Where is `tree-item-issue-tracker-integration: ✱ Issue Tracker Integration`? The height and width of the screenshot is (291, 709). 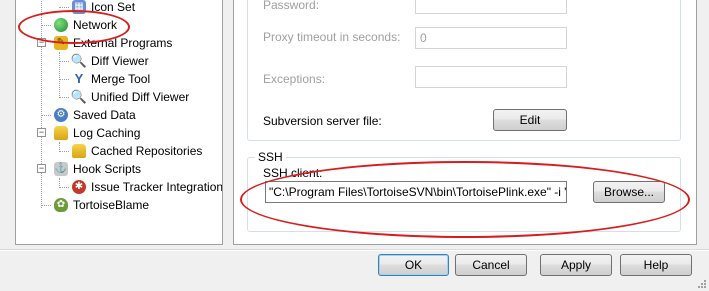 tree-item-issue-tracker-integration: ✱ Issue Tracker Integration is located at coordinates (119, 187).